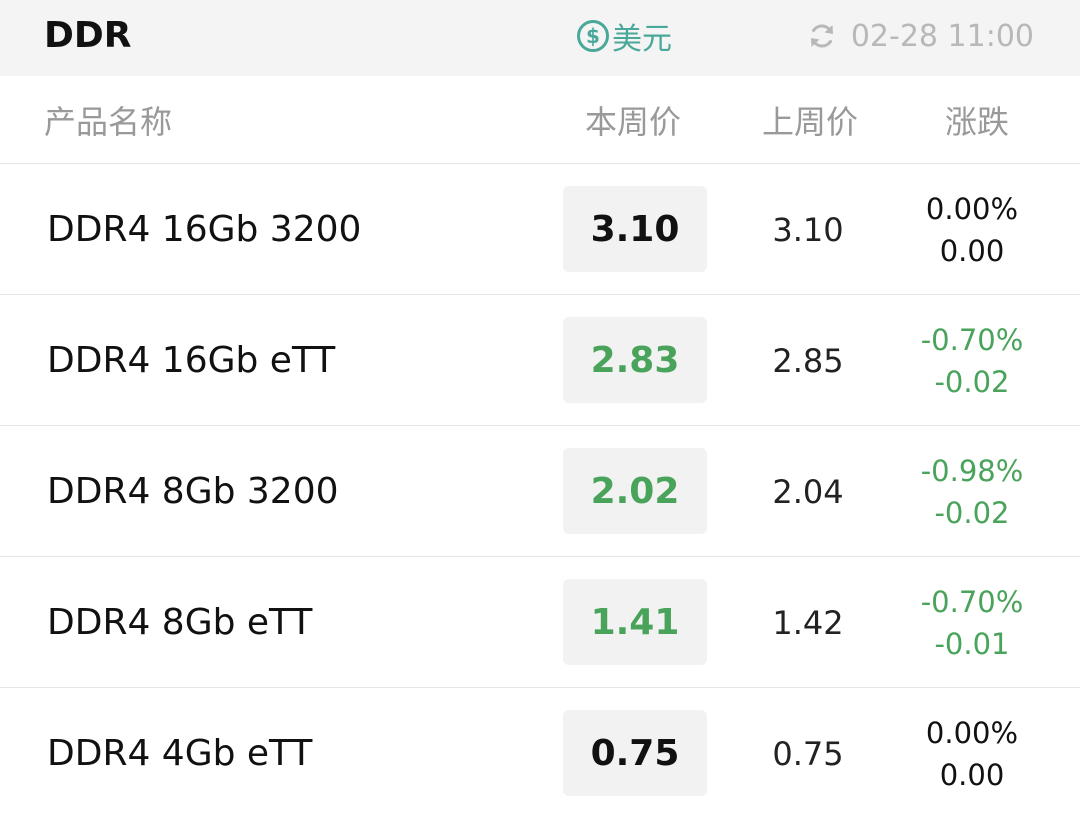 The image size is (1080, 819). I want to click on last-week-price: 0.75, so click(808, 753).